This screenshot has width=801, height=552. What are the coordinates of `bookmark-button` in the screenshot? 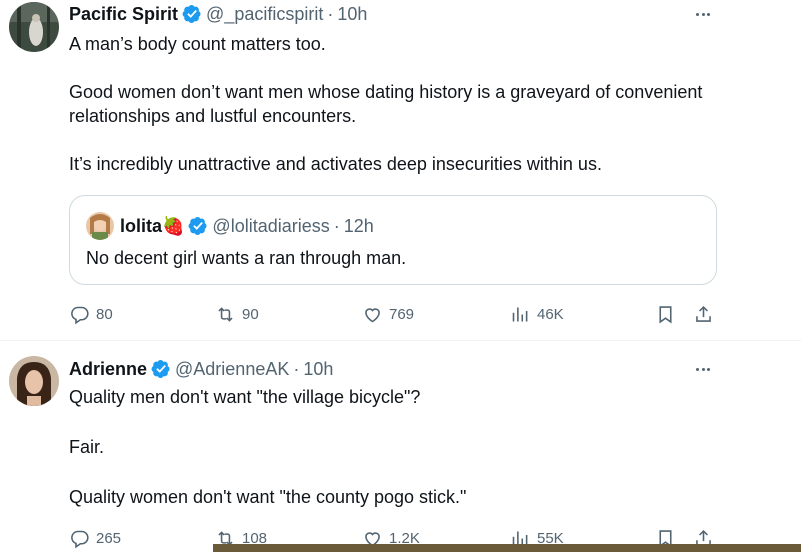 It's located at (668, 314).